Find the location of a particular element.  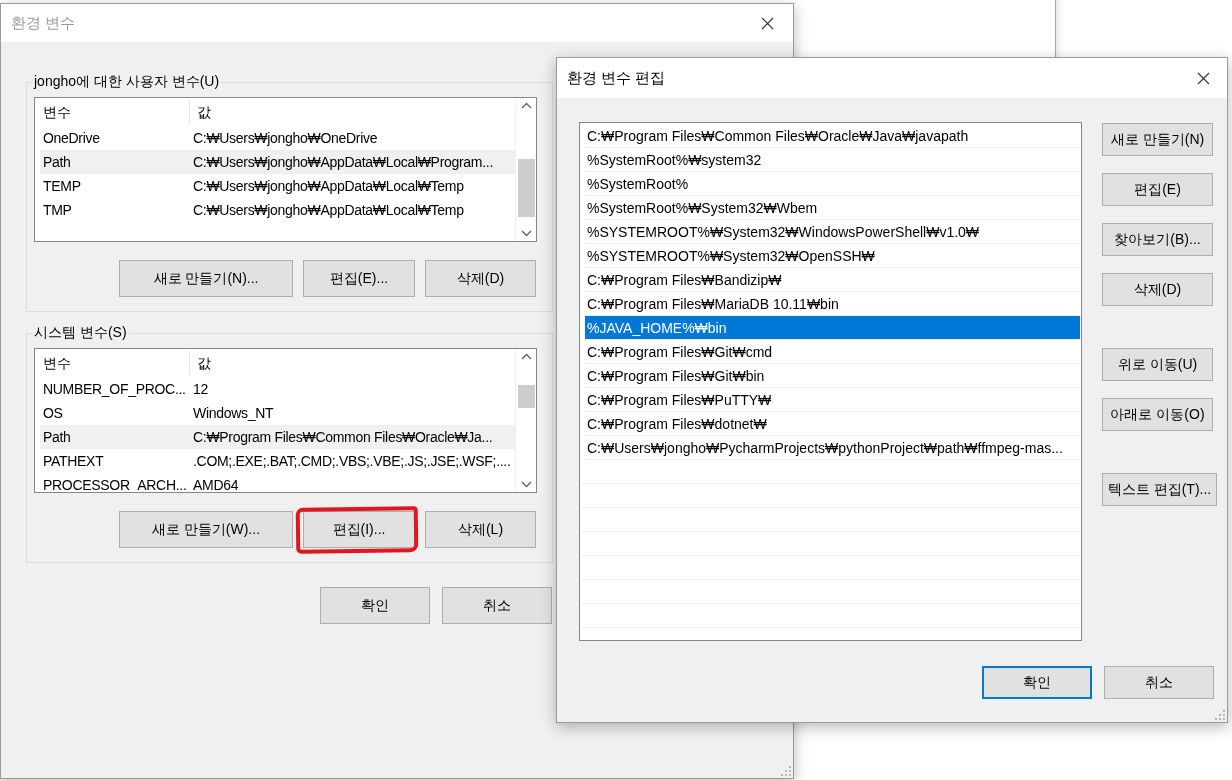

table-row: OneDrive C:₩Users₩jongho₩OneDrive is located at coordinates (277, 138).